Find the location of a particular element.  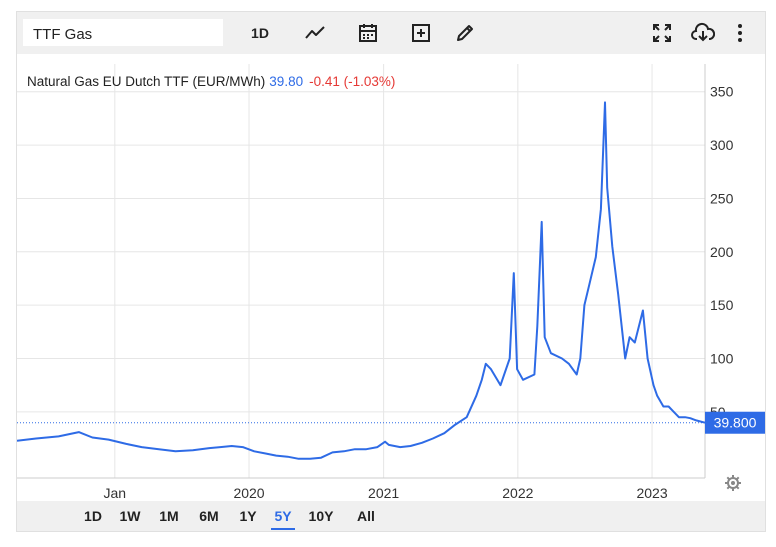

symbol-search-input is located at coordinates (123, 32).